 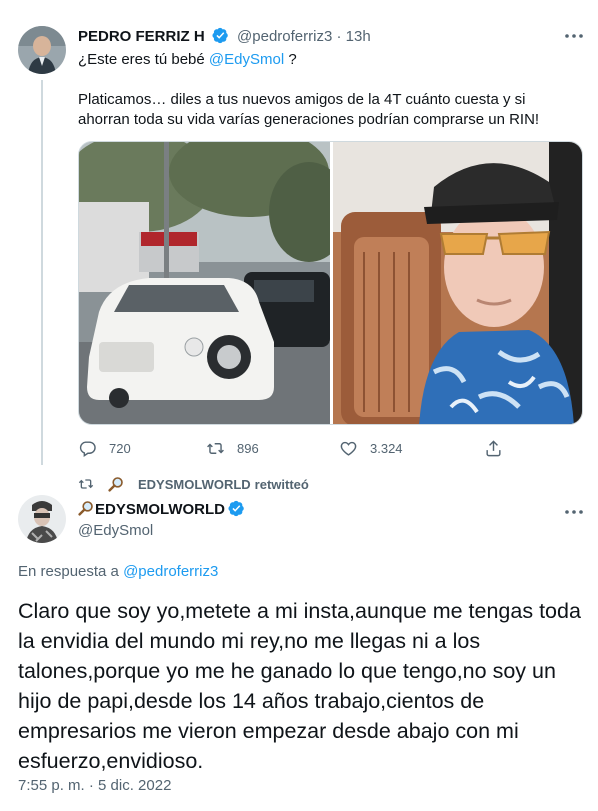 I want to click on thread-connector-line, so click(x=42, y=272).